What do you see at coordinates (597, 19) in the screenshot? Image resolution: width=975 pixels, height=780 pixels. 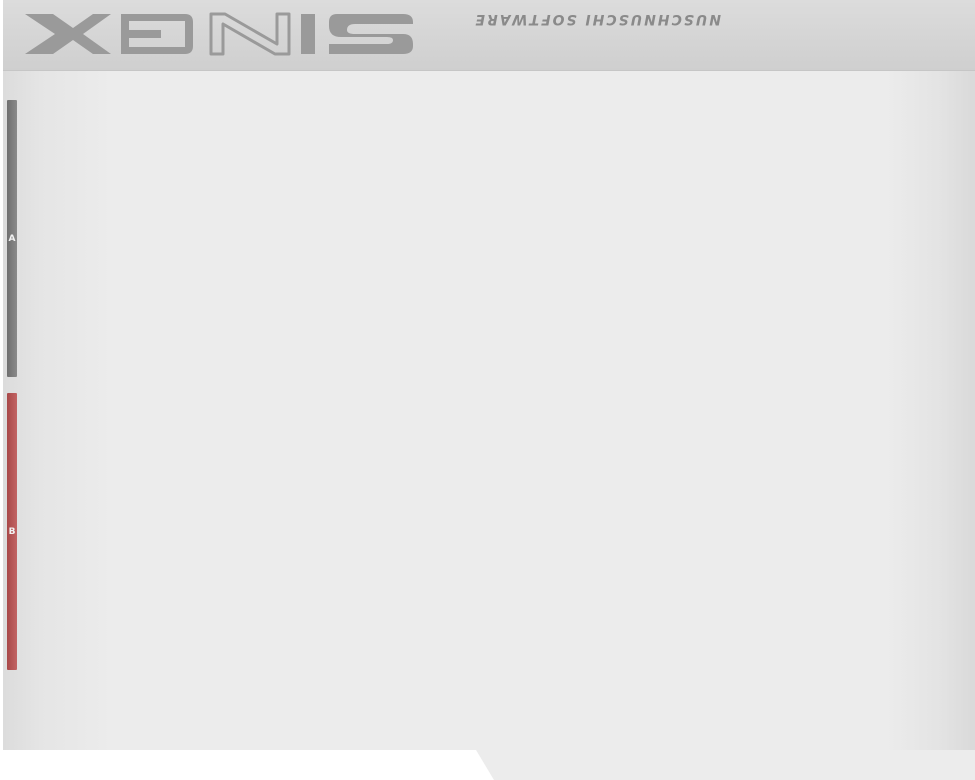 I see `tagline: NUSCHNUSCHI SOFTWARE` at bounding box center [597, 19].